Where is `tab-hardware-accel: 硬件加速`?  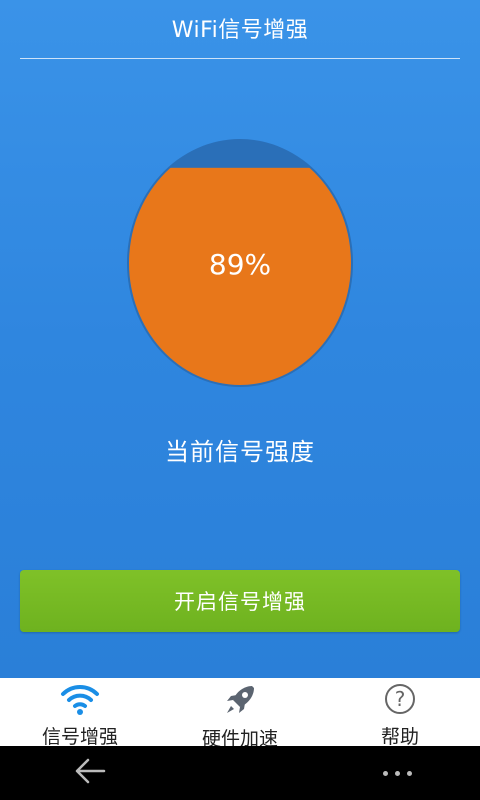 tab-hardware-accel: 硬件加速 is located at coordinates (240, 714).